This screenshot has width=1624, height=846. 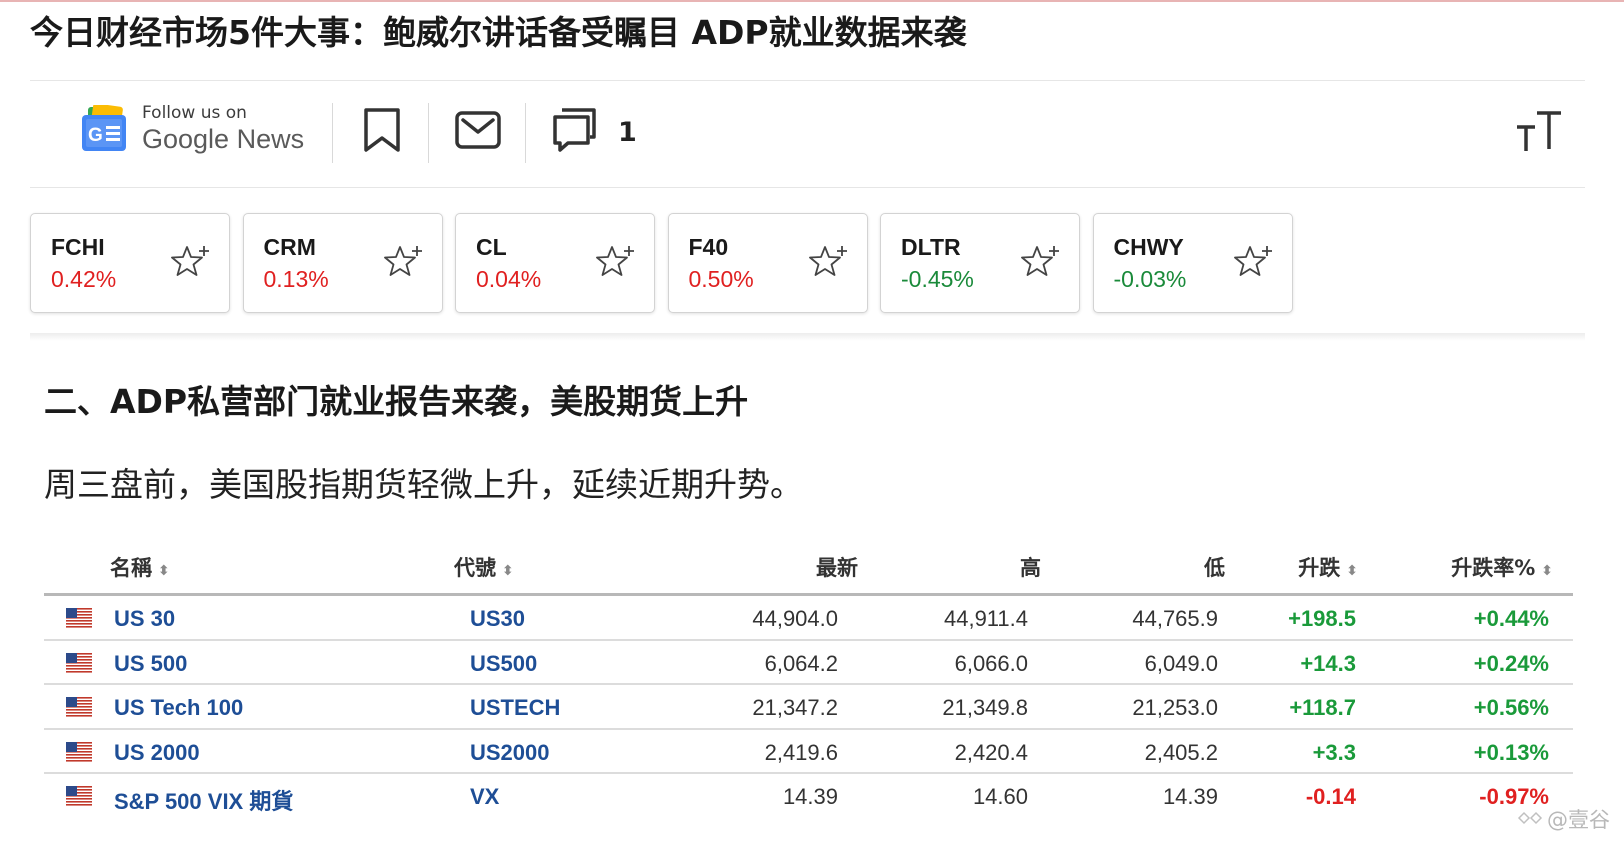 I want to click on low-price: 6,049.0, so click(x=1181, y=663).